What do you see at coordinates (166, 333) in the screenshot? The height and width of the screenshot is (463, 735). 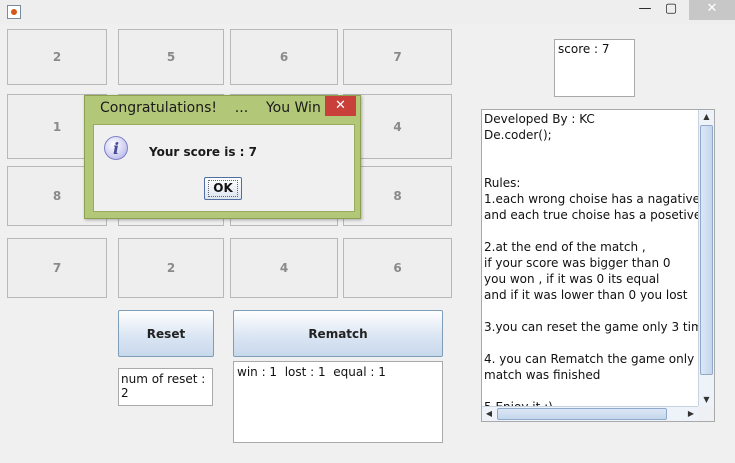 I see `reset-button: Reset` at bounding box center [166, 333].